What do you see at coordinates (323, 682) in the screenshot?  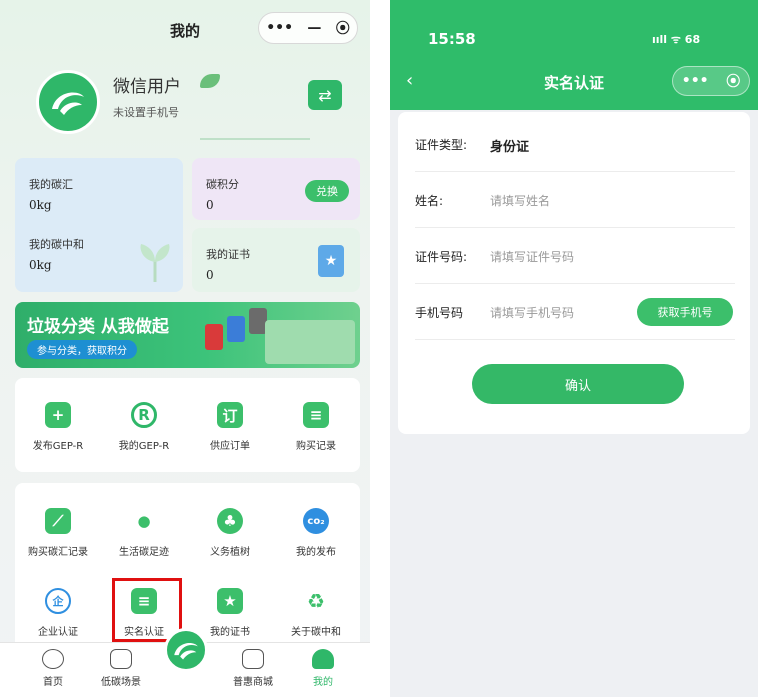 I see `tab-label: 我的` at bounding box center [323, 682].